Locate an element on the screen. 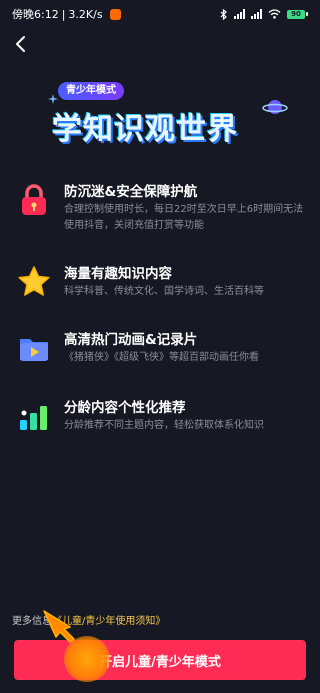  chevron-left-icon is located at coordinates (20, 44).